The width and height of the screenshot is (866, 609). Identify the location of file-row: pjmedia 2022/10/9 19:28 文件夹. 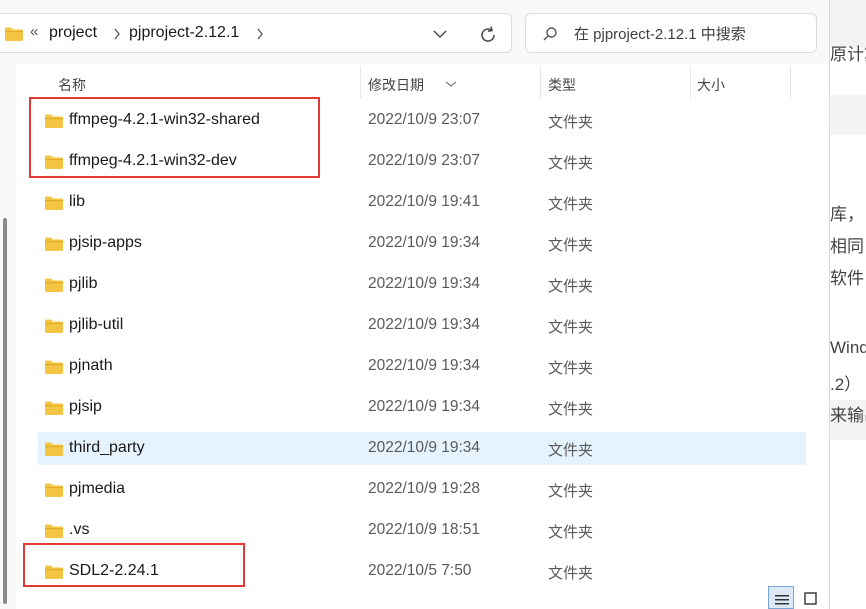
(422, 489).